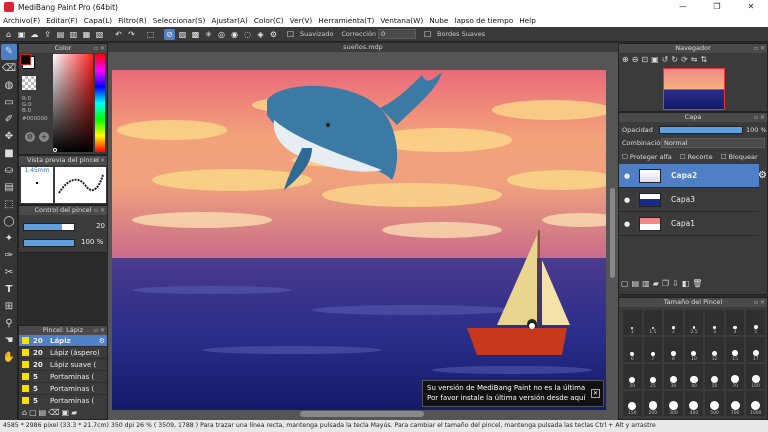  Describe the element at coordinates (632, 403) in the screenshot. I see `brush-size-cell: 150` at that location.